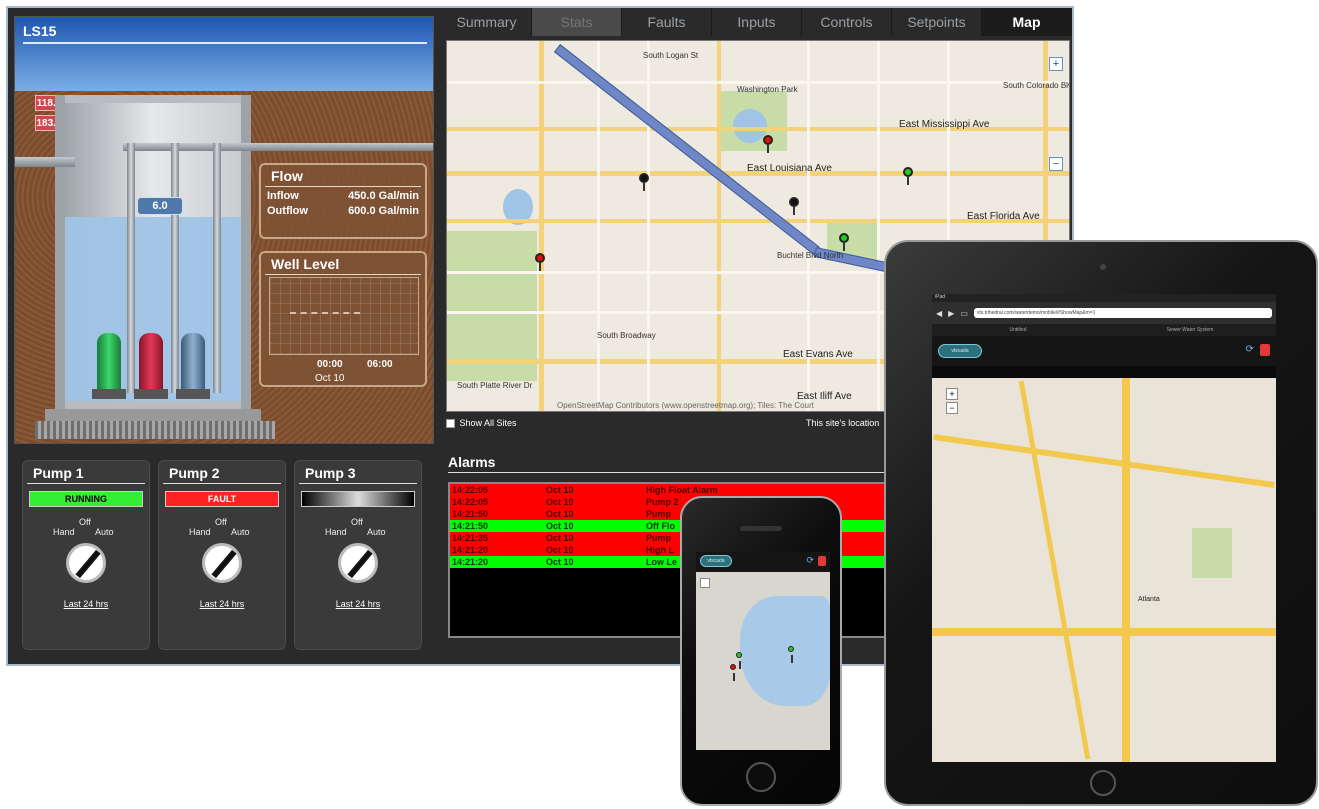  I want to click on alarm-time: 14:21:20, so click(470, 562).